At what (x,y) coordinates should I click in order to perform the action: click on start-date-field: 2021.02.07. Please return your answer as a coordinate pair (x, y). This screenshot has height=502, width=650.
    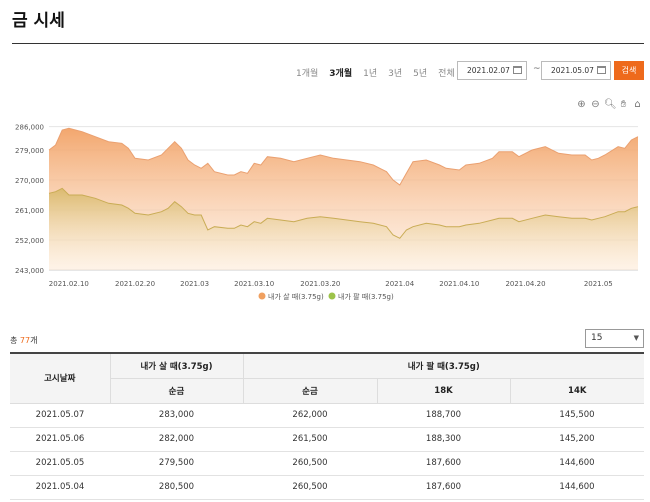
    Looking at the image, I should click on (492, 70).